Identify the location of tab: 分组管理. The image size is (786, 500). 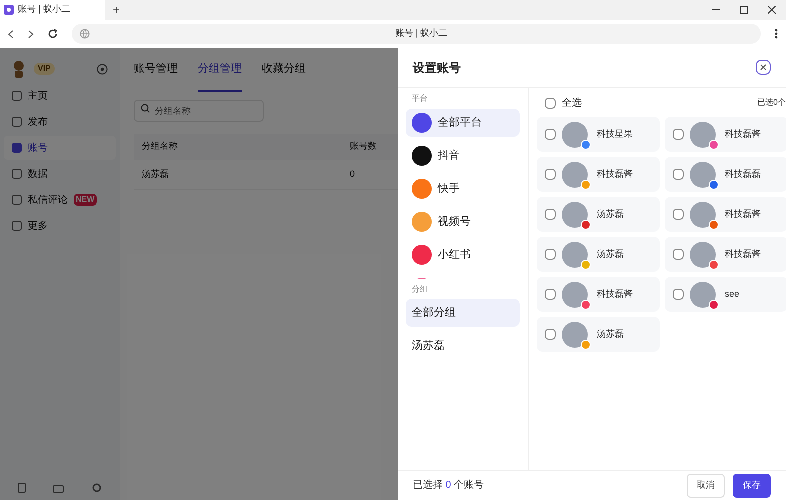
(220, 70).